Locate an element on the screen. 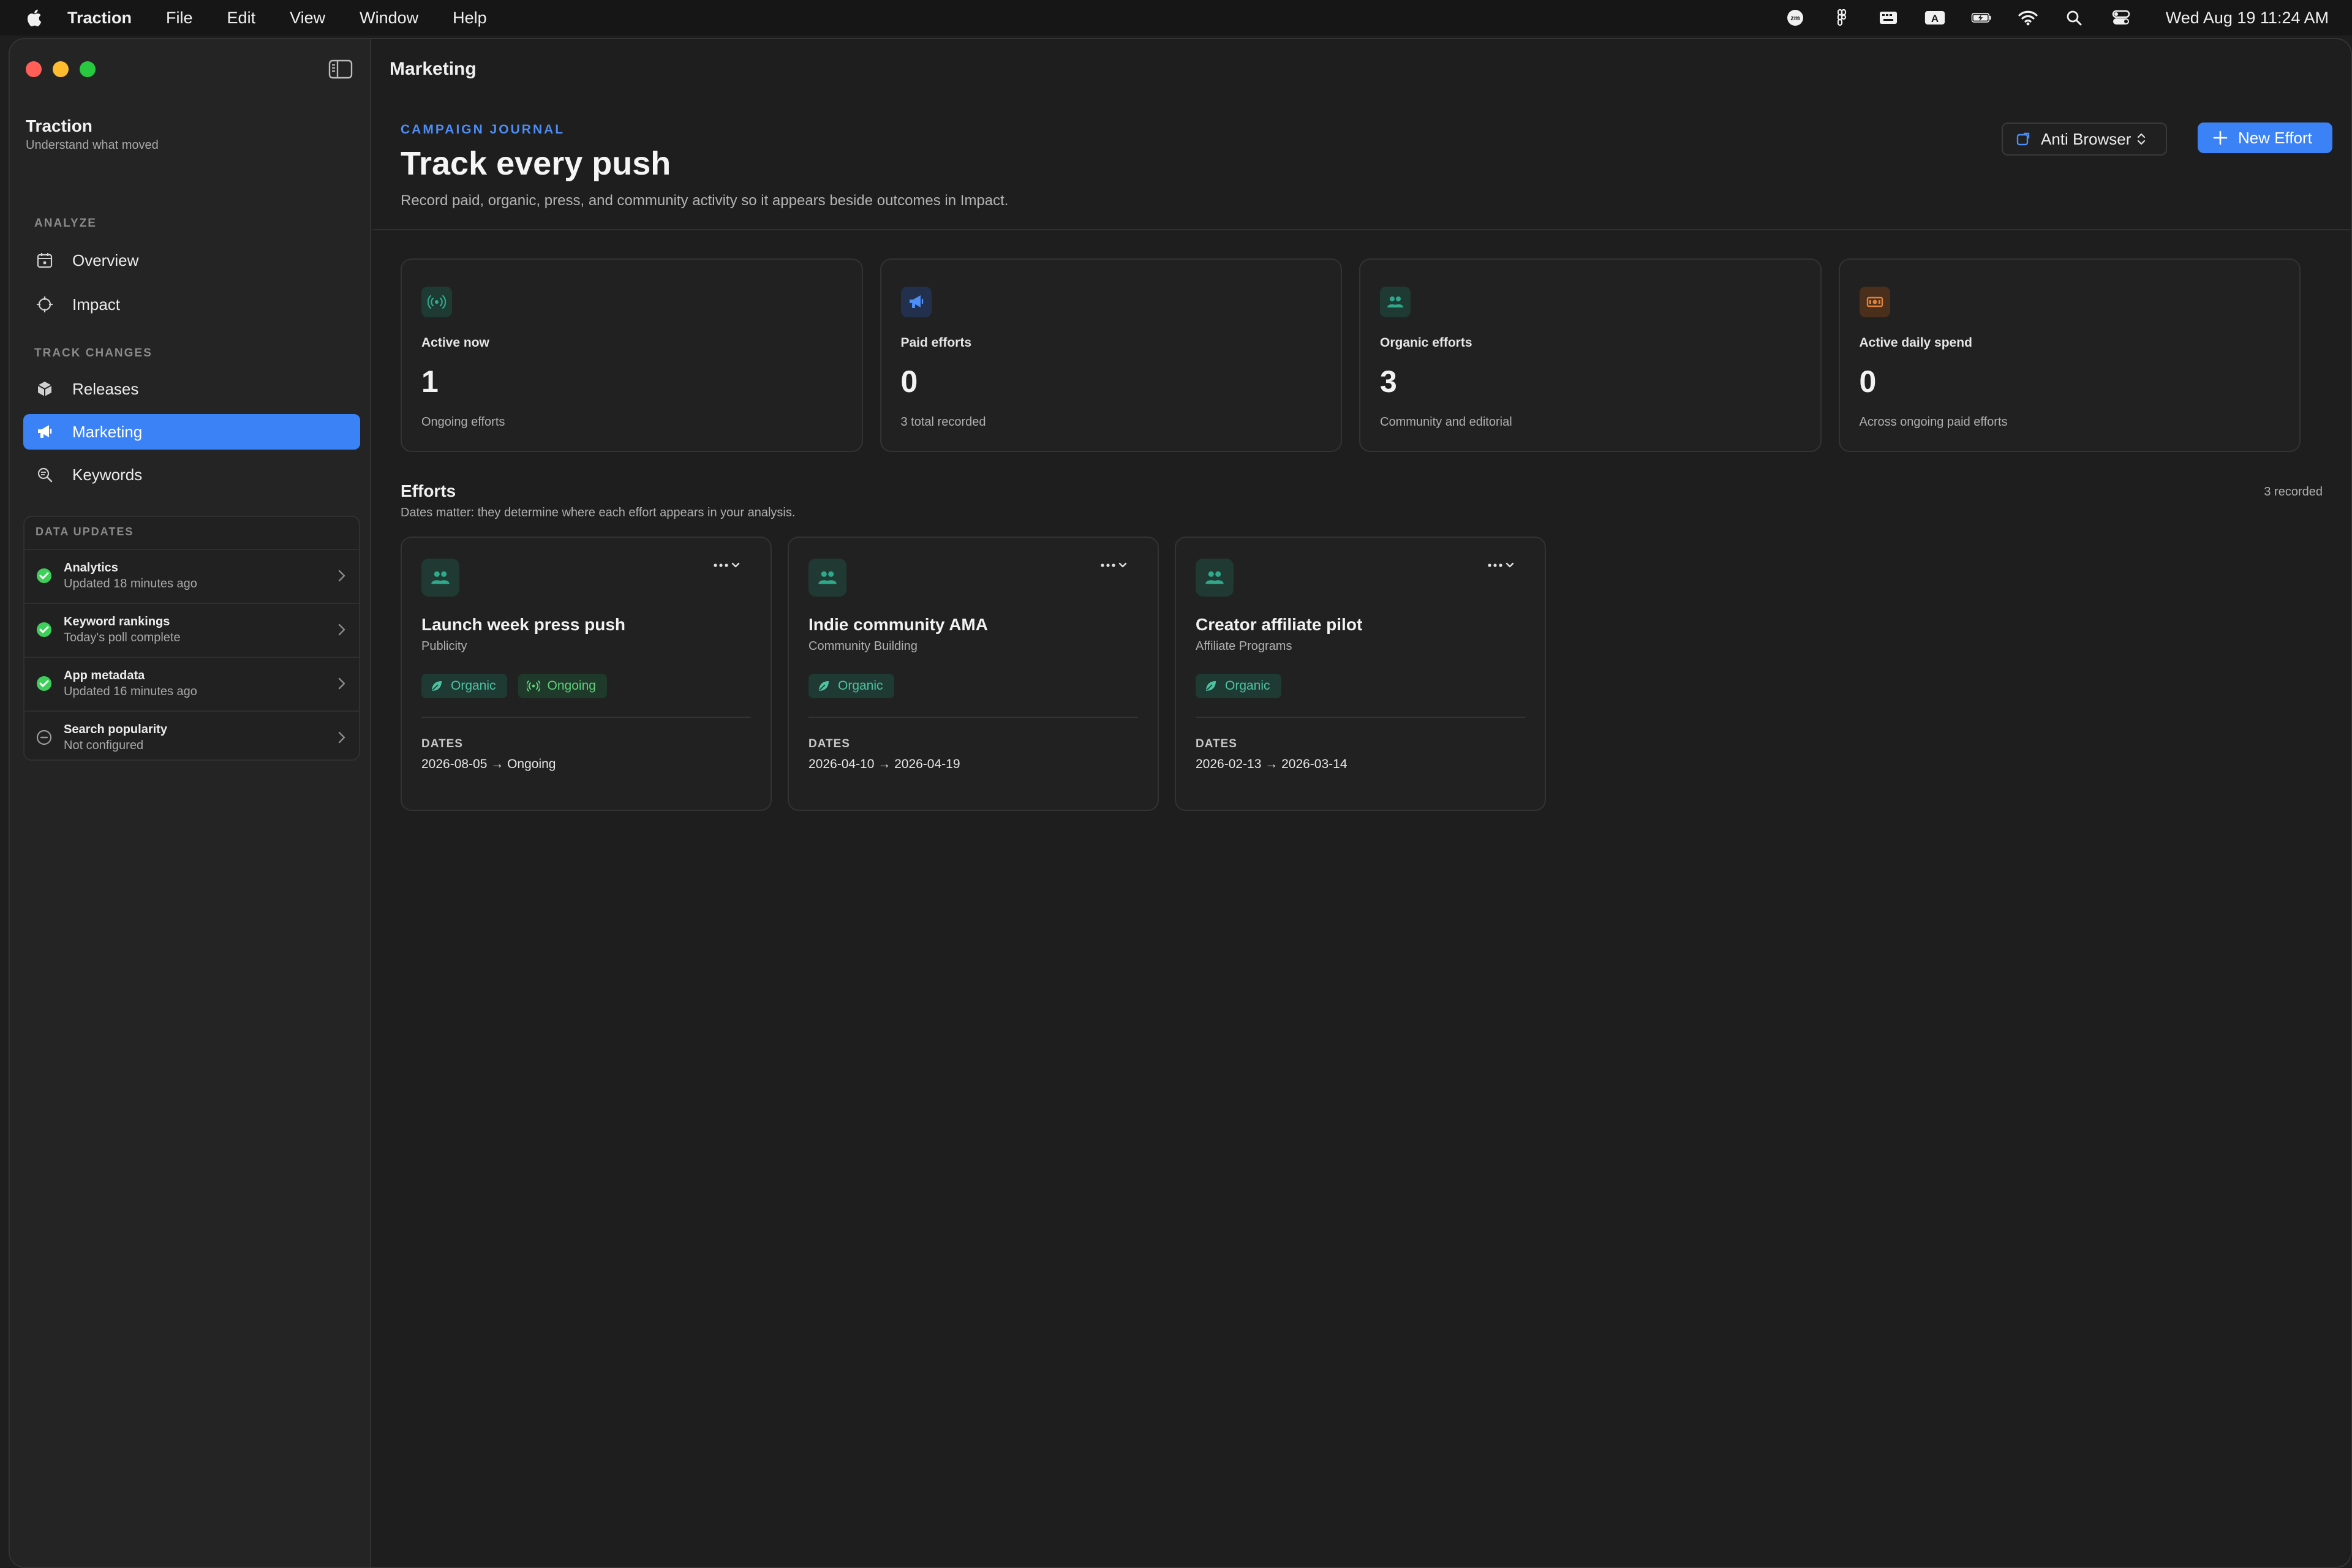 The height and width of the screenshot is (1568, 2352). banknote-icon is located at coordinates (1874, 302).